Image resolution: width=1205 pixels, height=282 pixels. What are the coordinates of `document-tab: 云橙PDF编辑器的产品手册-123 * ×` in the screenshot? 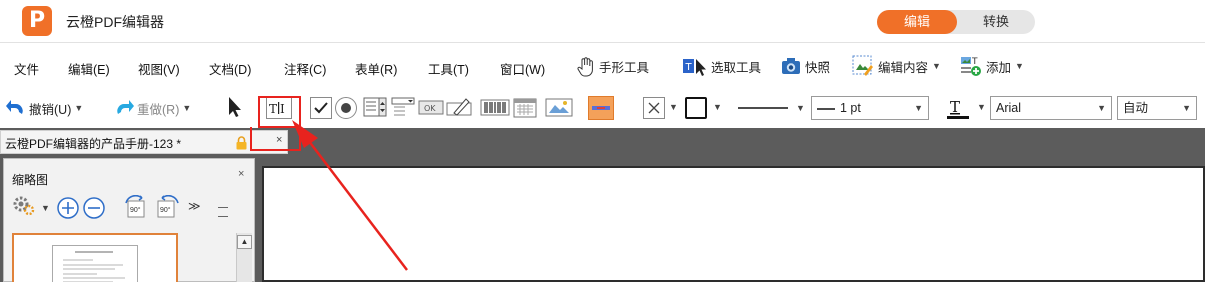 It's located at (144, 142).